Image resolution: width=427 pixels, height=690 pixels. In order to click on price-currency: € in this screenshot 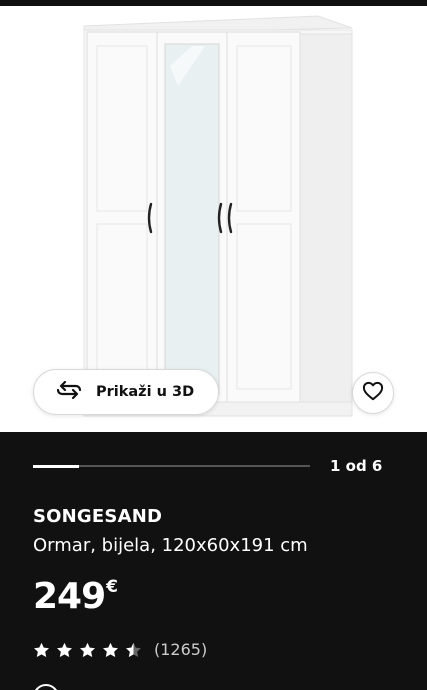, I will do `click(112, 587)`.